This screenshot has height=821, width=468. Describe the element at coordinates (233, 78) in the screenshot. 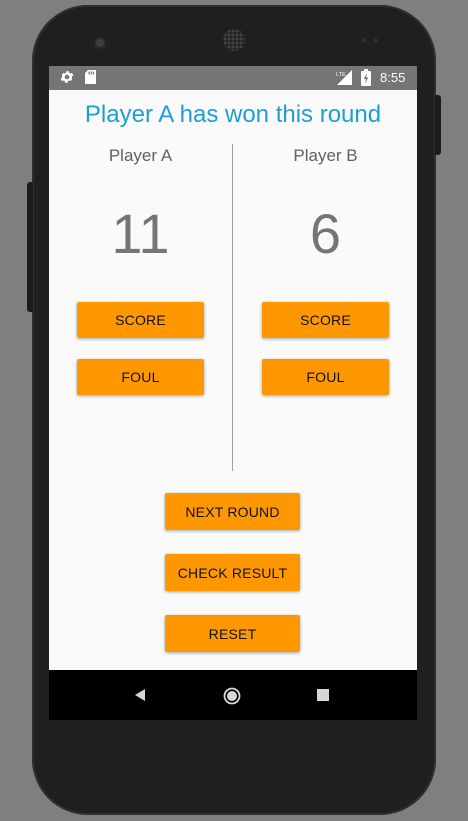

I see `status-bar: LTE 8:55` at that location.